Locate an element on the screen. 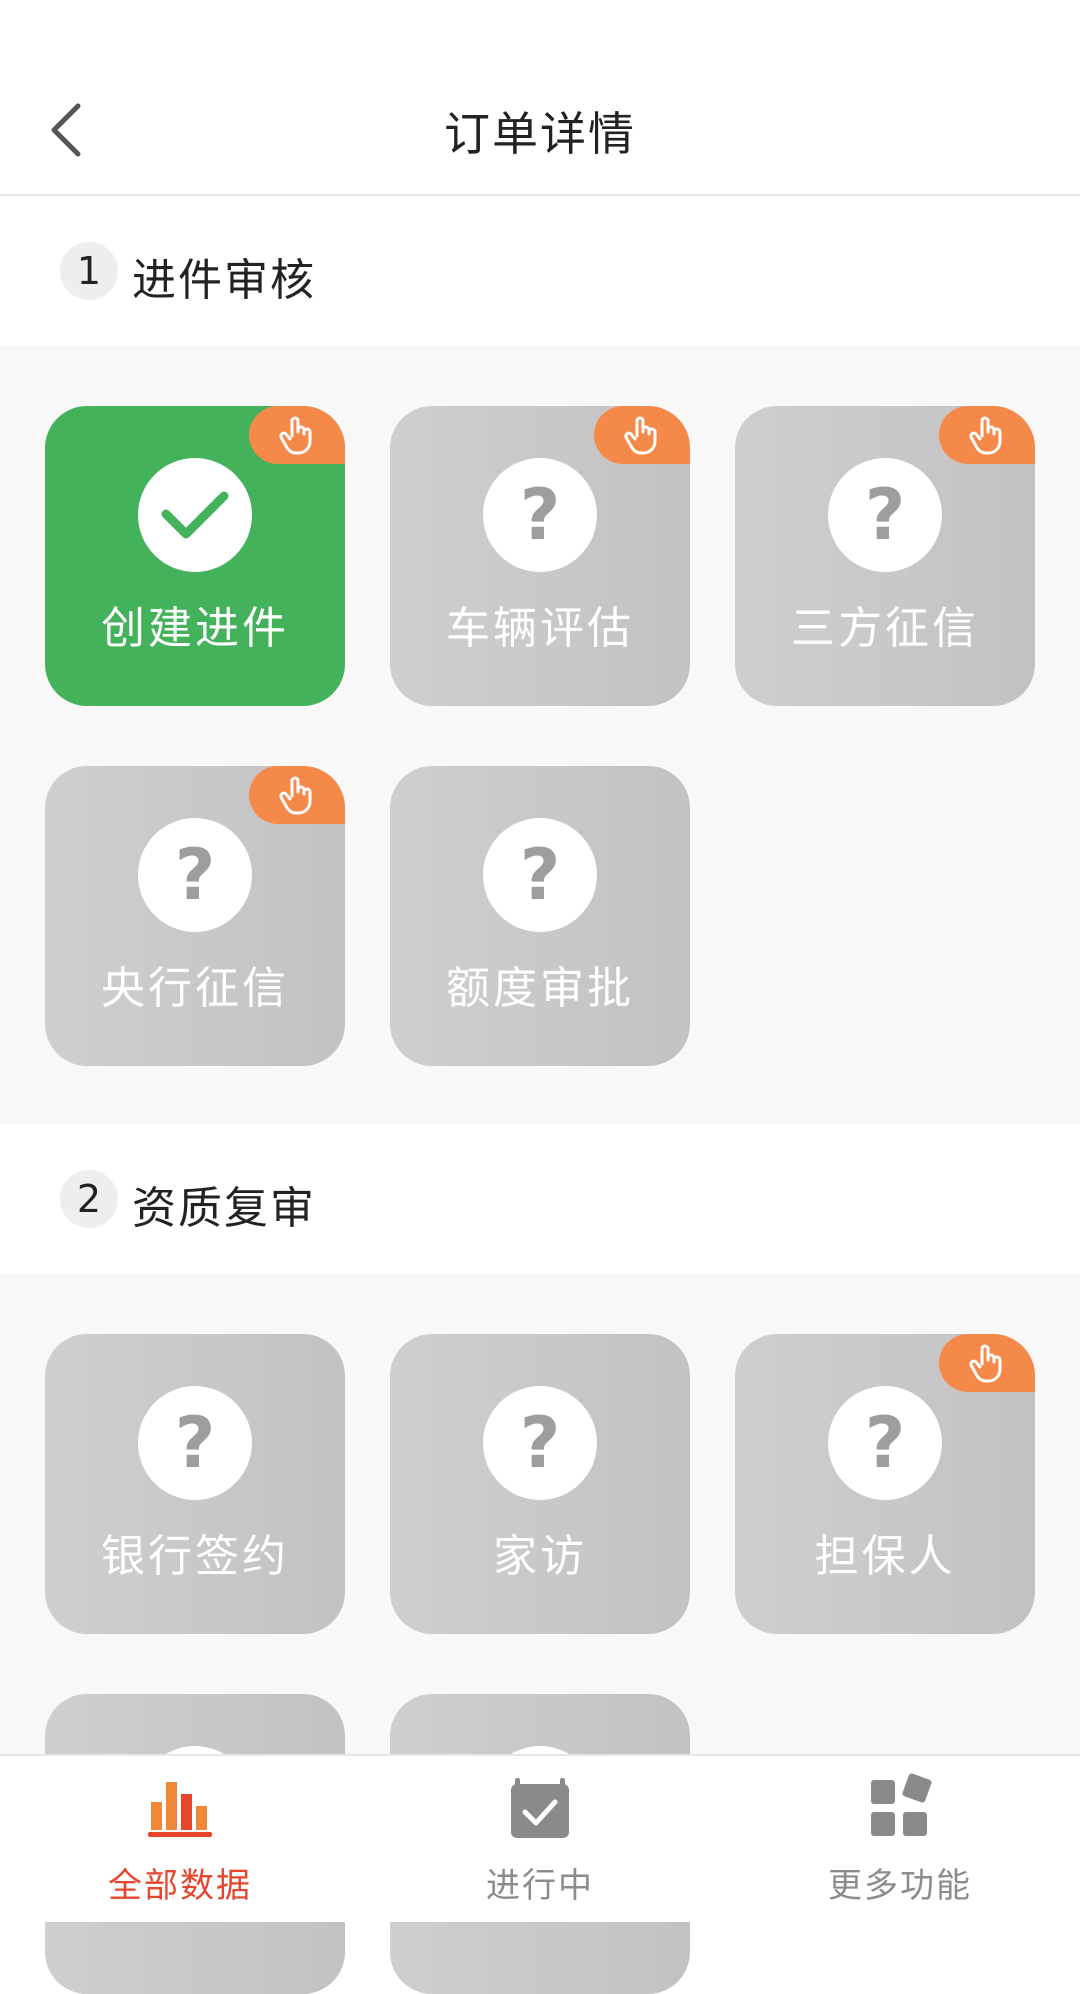 This screenshot has height=1994, width=1080. tab-label: 更多功能 is located at coordinates (900, 1886).